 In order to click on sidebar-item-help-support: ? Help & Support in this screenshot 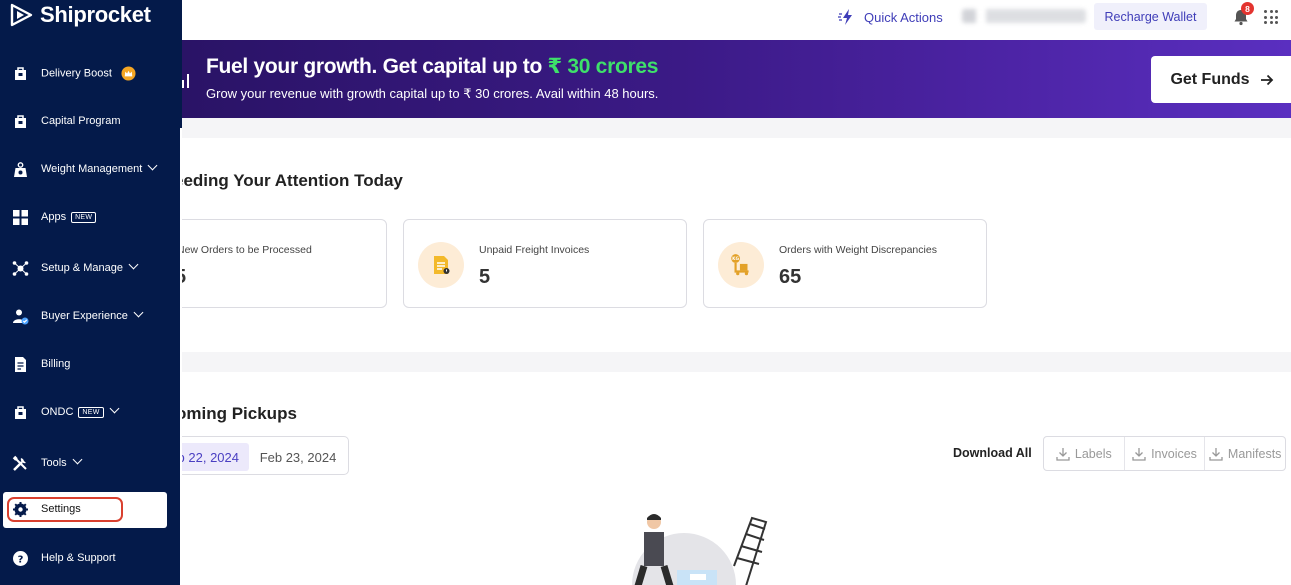, I will do `click(91, 558)`.